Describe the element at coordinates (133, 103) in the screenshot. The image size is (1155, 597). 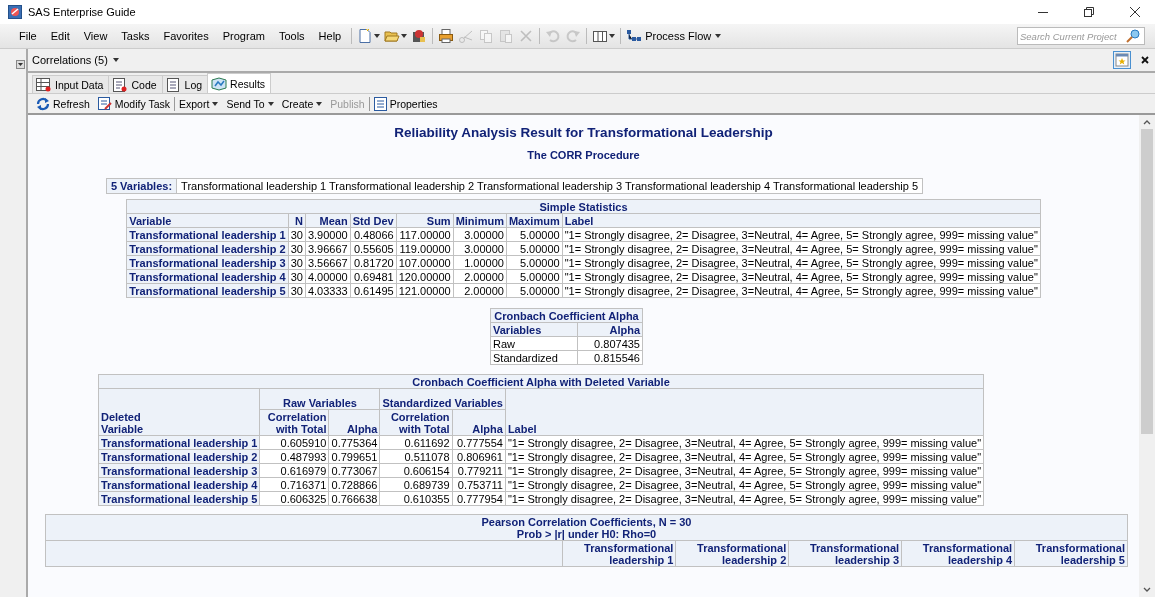
I see `toolbar-button: Modify Task` at that location.